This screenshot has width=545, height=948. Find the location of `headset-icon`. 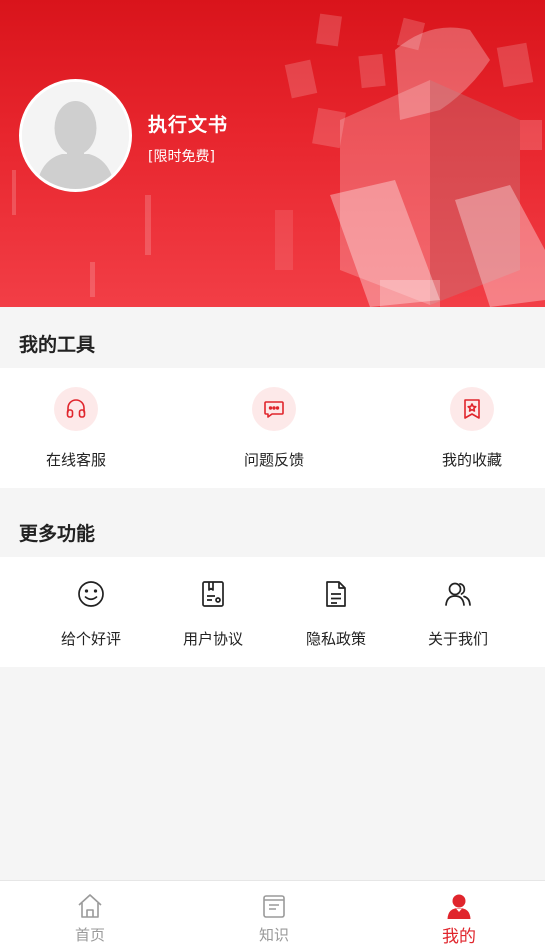

headset-icon is located at coordinates (76, 409).